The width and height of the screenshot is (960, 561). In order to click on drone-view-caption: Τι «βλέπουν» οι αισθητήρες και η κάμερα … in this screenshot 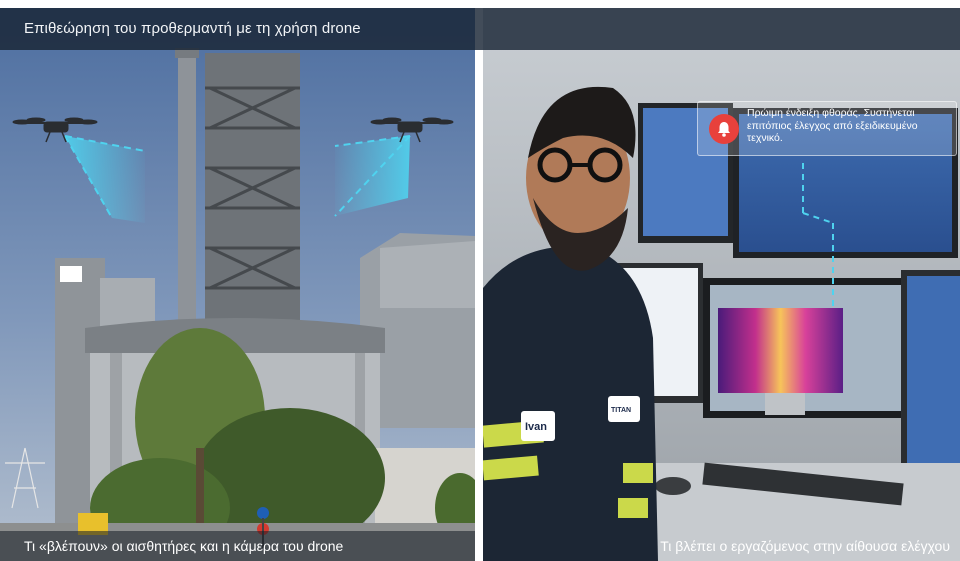, I will do `click(184, 546)`.